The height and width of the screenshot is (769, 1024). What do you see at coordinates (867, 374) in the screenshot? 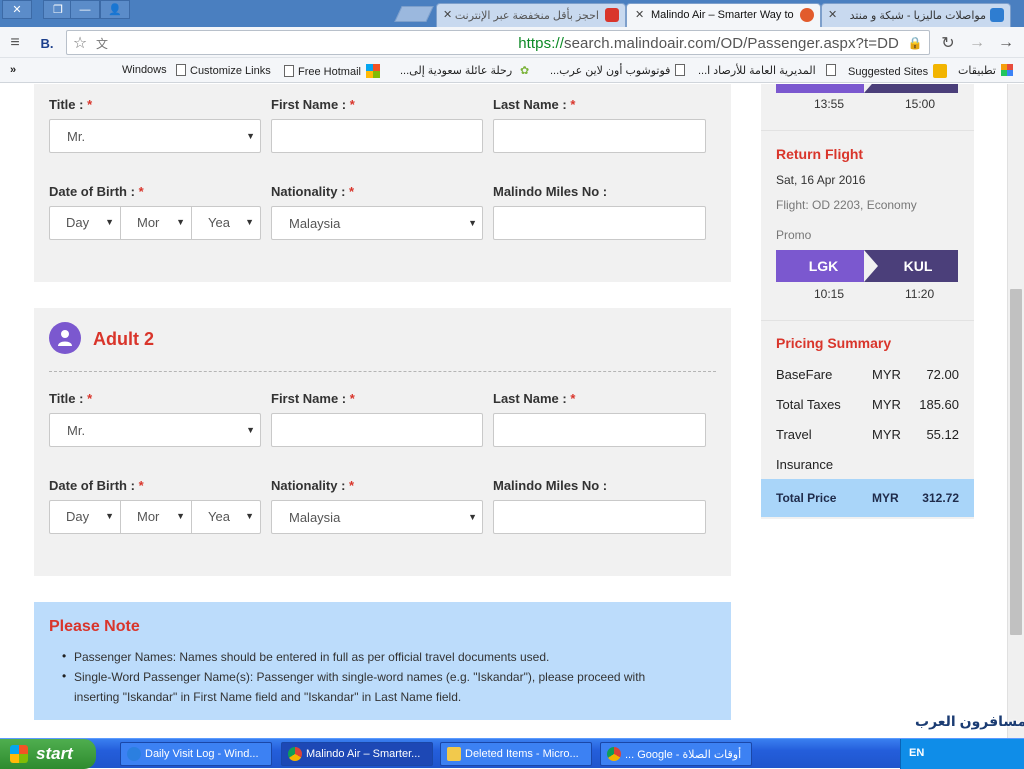
I see `price-row-basefare: BaseFare MYR 72.00` at bounding box center [867, 374].